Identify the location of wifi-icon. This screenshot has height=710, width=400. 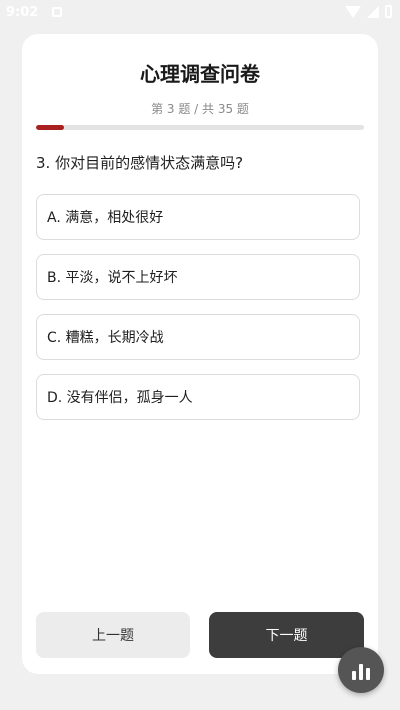
(353, 11).